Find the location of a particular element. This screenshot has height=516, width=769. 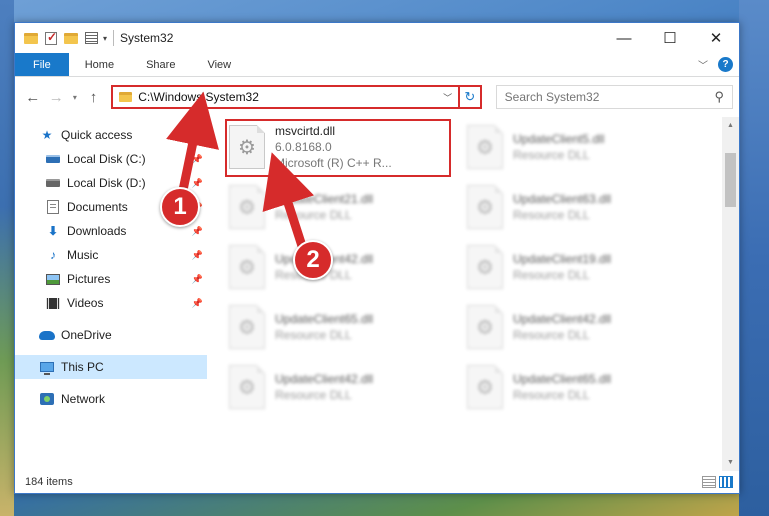

search-input is located at coordinates (609, 97).